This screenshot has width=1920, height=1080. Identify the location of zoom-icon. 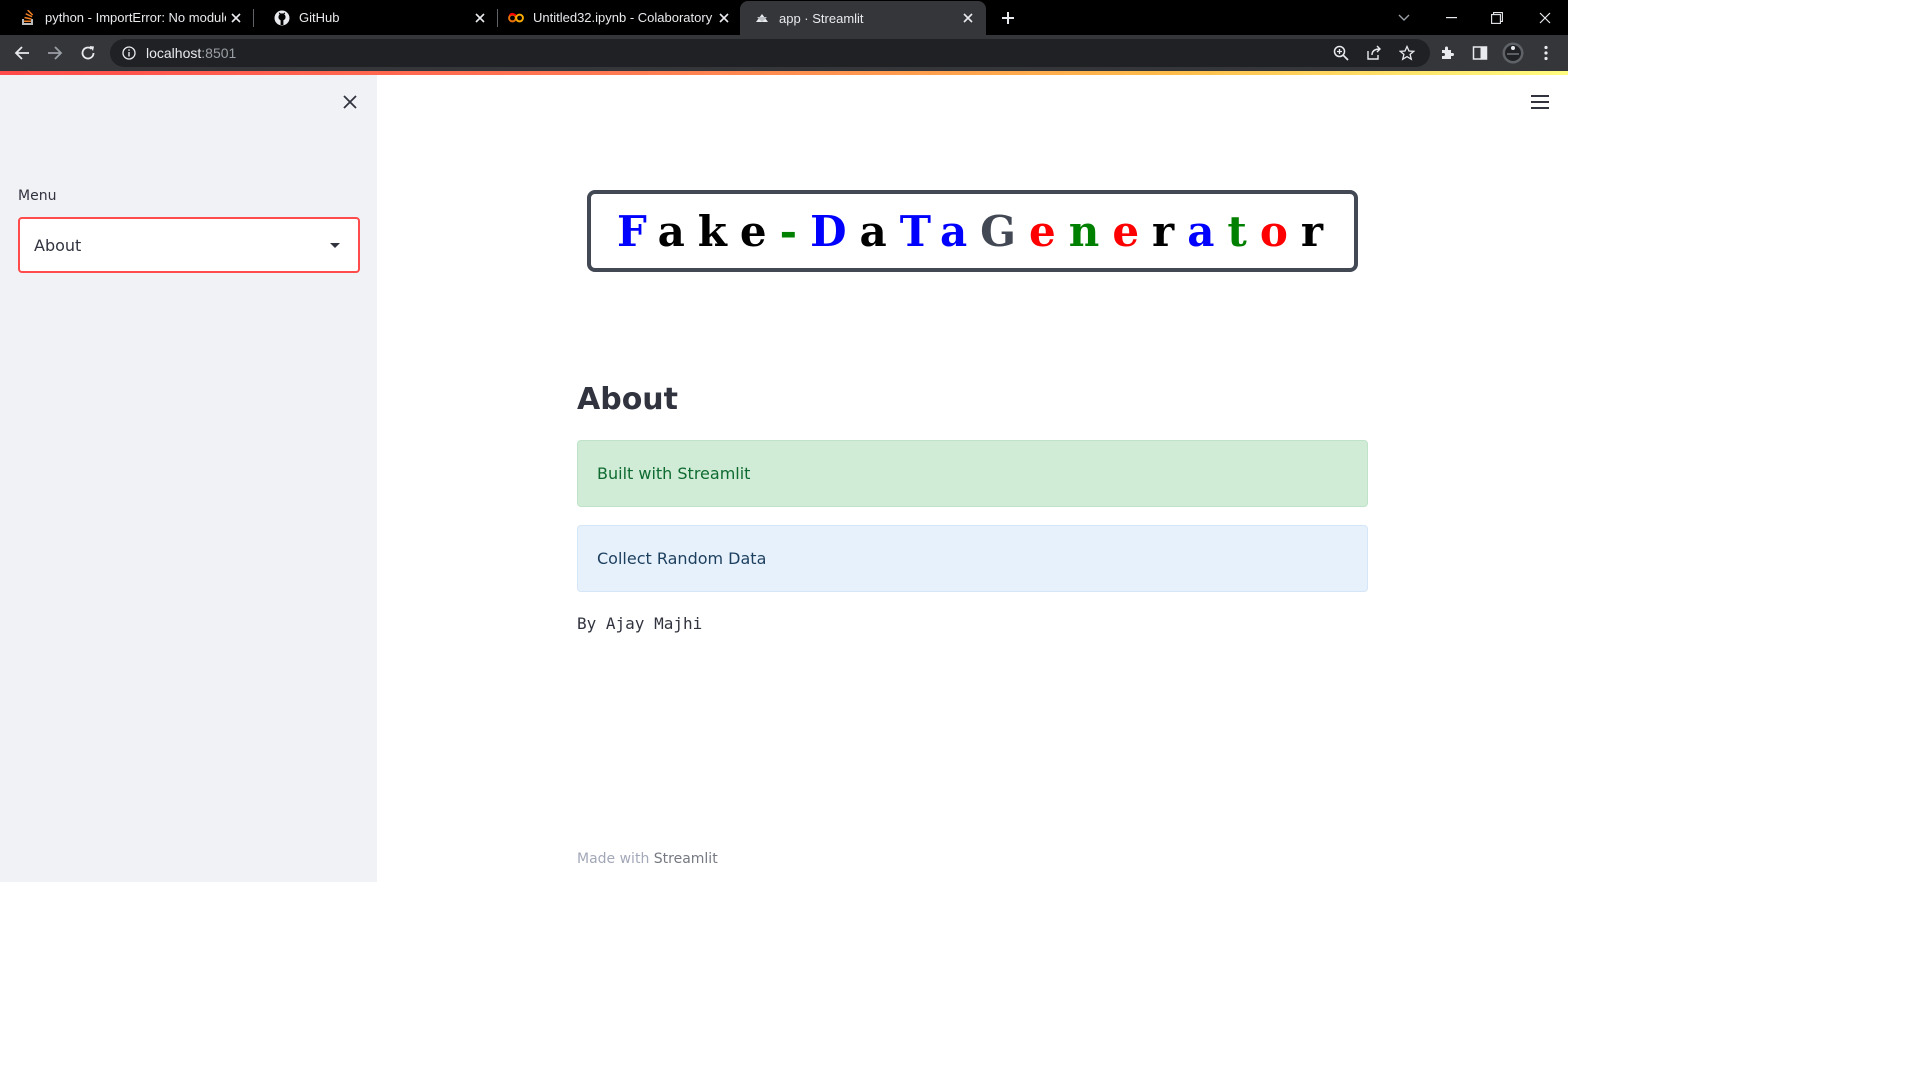
(1341, 53).